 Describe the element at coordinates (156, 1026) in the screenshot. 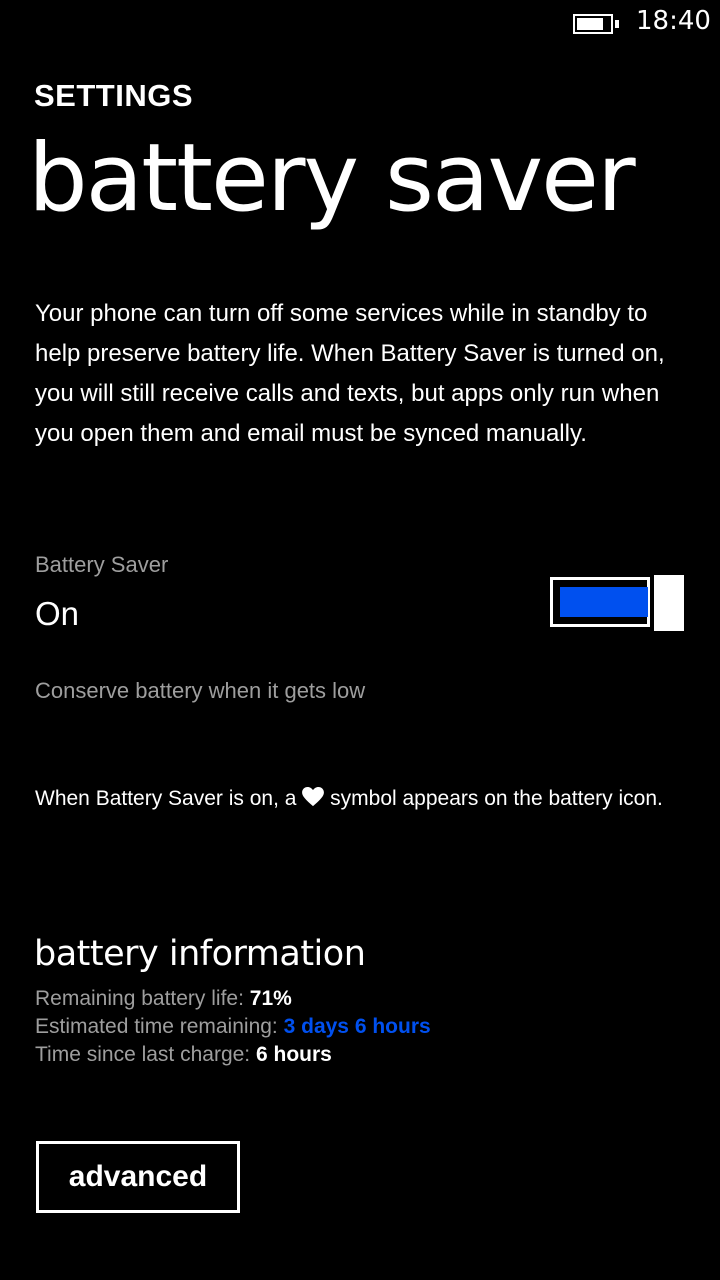

I see `info-label: Estimated time remaining:` at that location.